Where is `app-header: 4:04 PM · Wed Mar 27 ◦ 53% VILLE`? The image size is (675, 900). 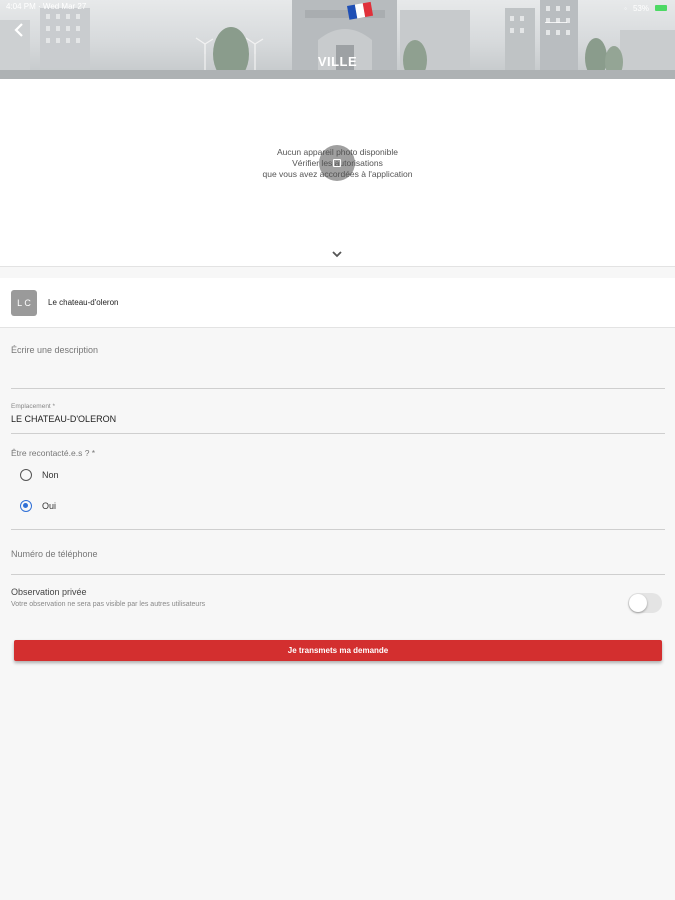 app-header: 4:04 PM · Wed Mar 27 ◦ 53% VILLE is located at coordinates (337, 39).